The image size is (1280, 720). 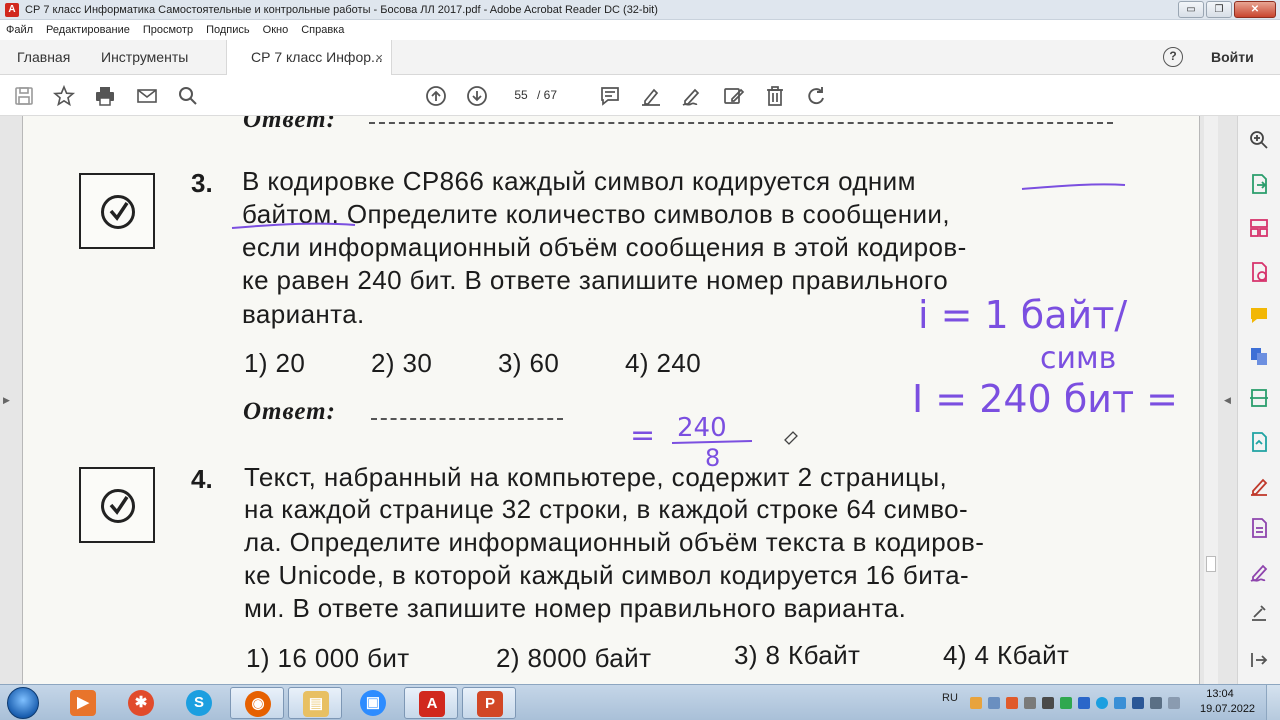 What do you see at coordinates (610, 96) in the screenshot?
I see `comment-icon` at bounding box center [610, 96].